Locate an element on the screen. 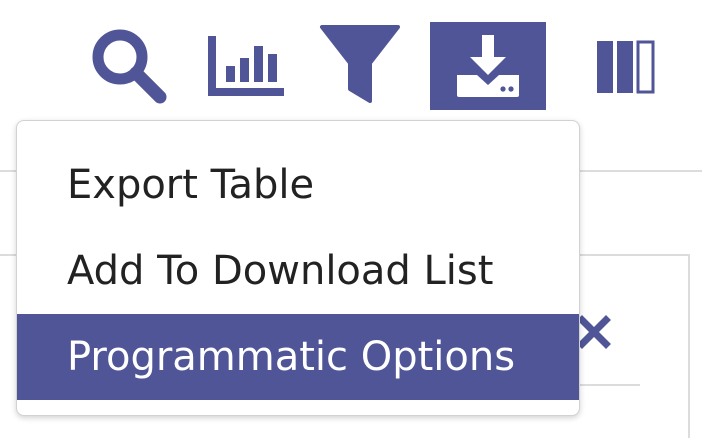 The width and height of the screenshot is (702, 438). search-icon is located at coordinates (129, 66).